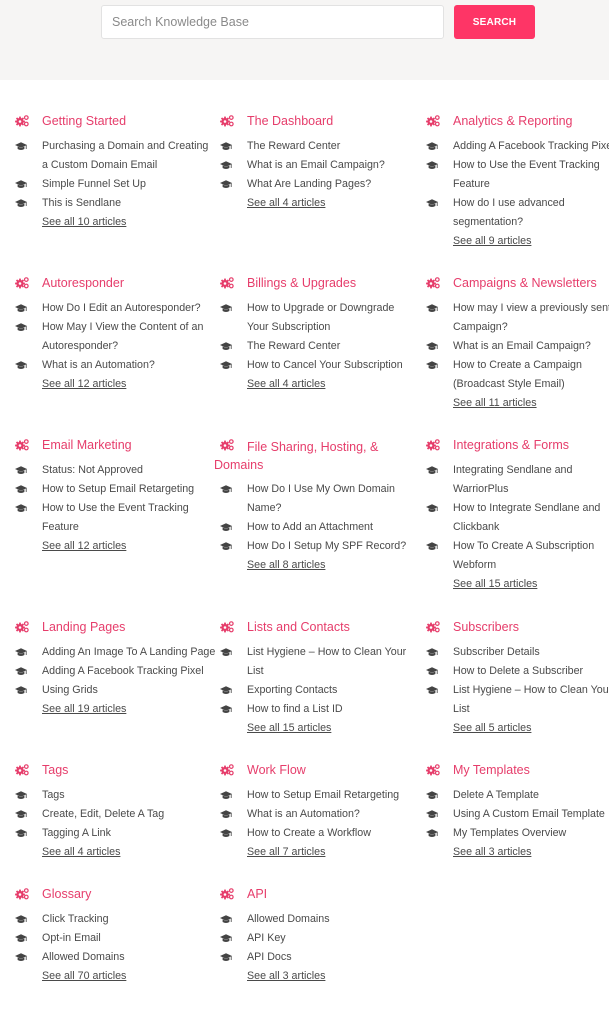  Describe the element at coordinates (529, 814) in the screenshot. I see `article-link: Using A Custom Email Template` at that location.